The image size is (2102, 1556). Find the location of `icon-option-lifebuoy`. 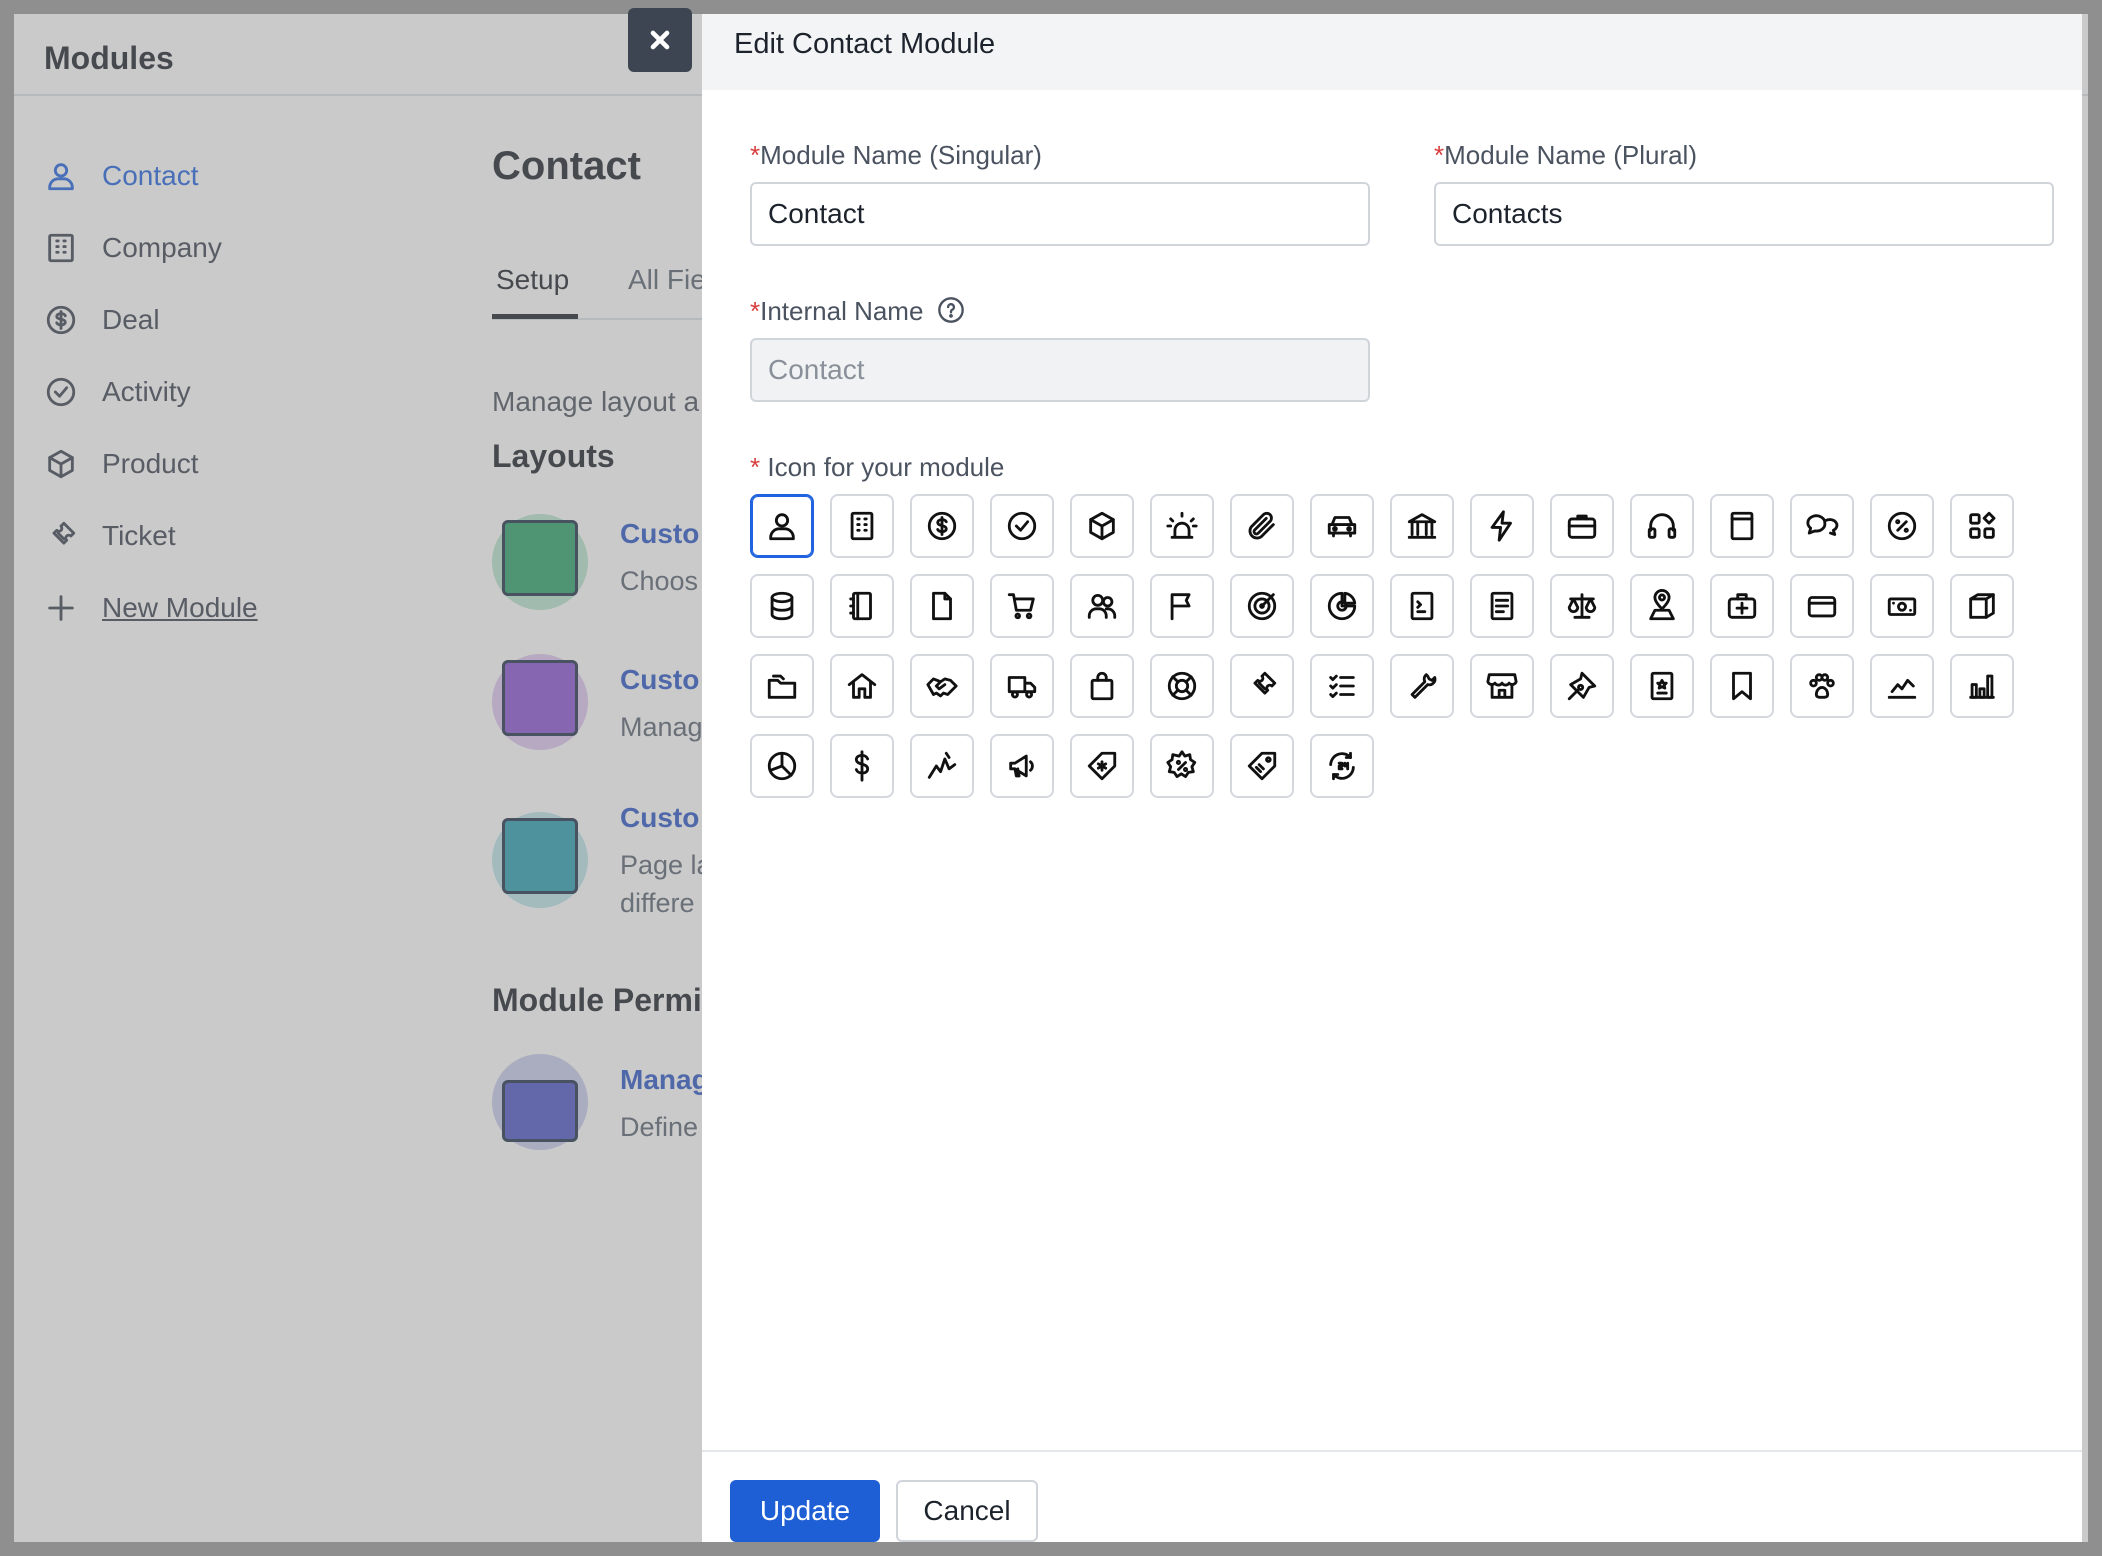

icon-option-lifebuoy is located at coordinates (1182, 686).